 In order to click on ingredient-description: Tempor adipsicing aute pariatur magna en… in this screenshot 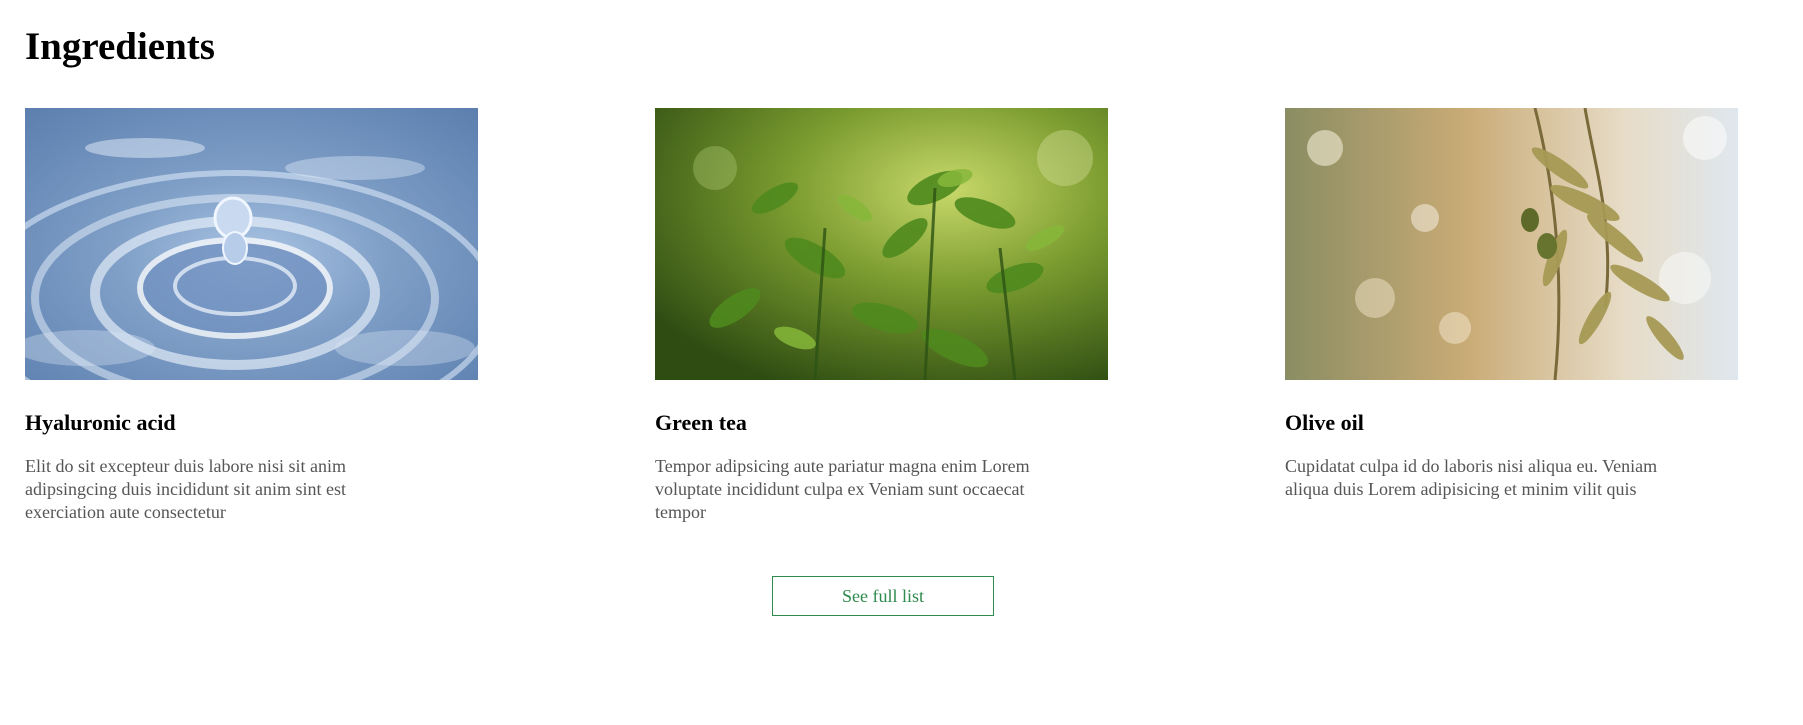, I will do `click(842, 489)`.